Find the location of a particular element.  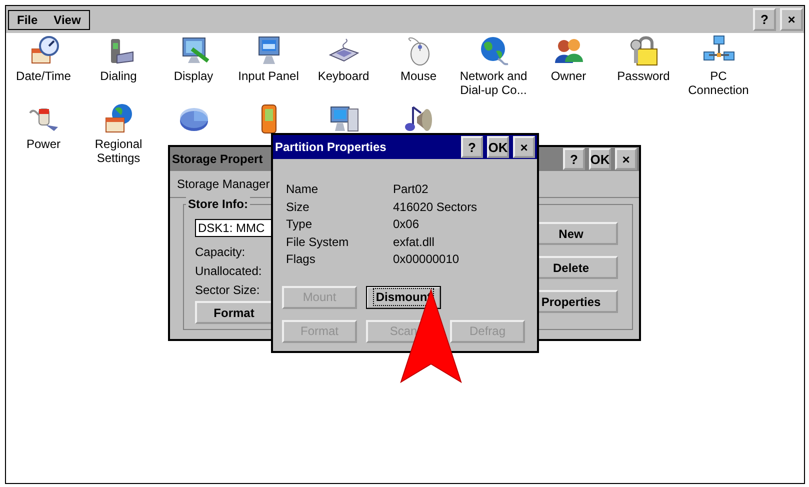

icon-label: Regional Settings is located at coordinates (118, 151).